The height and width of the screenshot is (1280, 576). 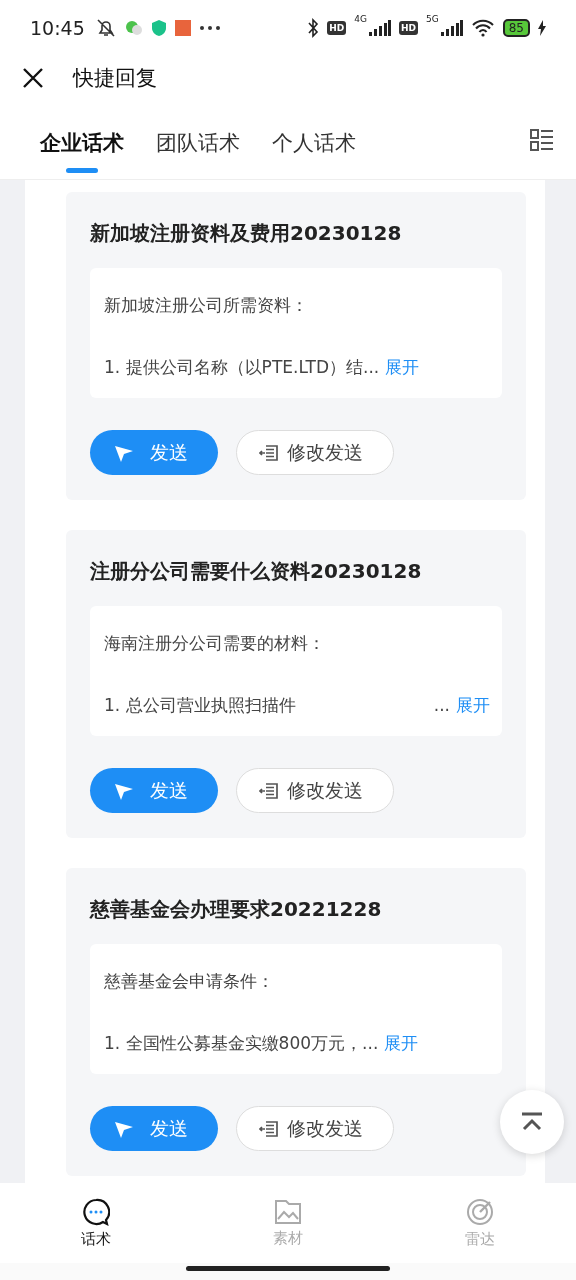 What do you see at coordinates (33, 77) in the screenshot?
I see `close-icon` at bounding box center [33, 77].